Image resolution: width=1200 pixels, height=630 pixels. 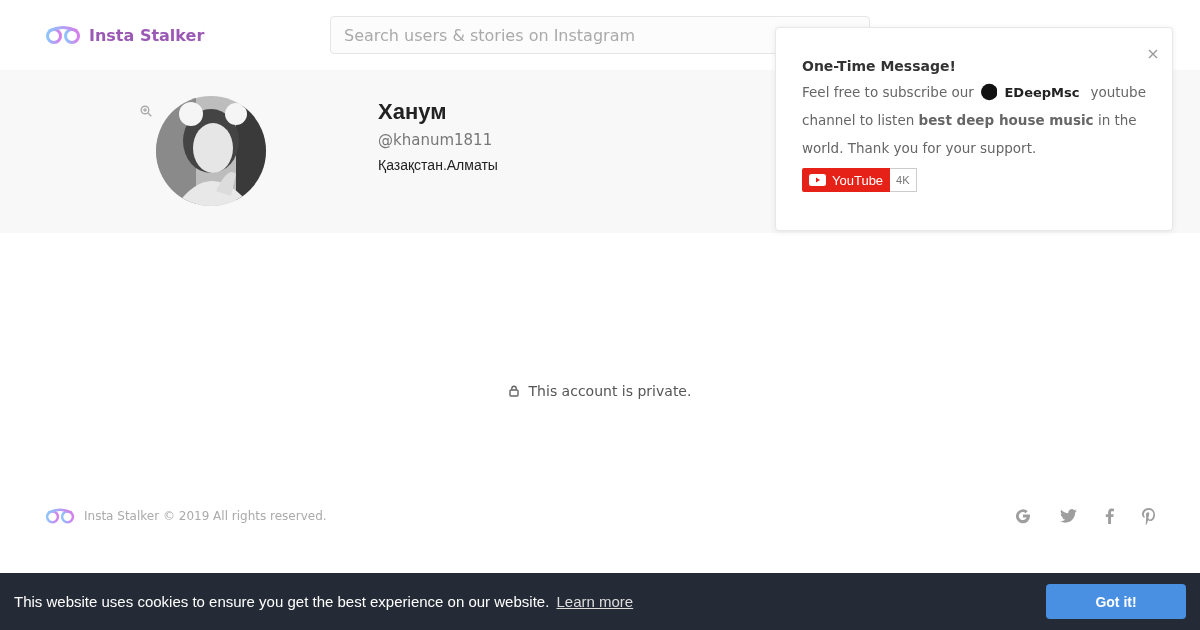 What do you see at coordinates (1023, 516) in the screenshot?
I see `google-icon` at bounding box center [1023, 516].